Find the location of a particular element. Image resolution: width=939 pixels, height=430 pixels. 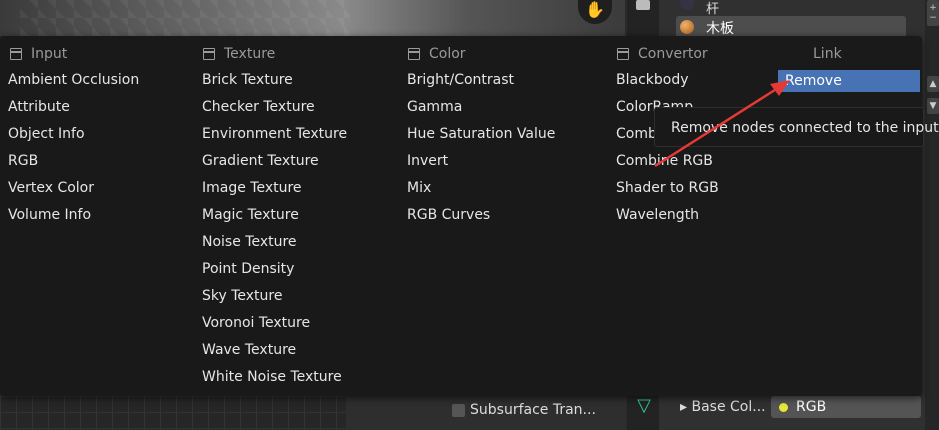

menu-header-texture: Texture is located at coordinates (239, 54).